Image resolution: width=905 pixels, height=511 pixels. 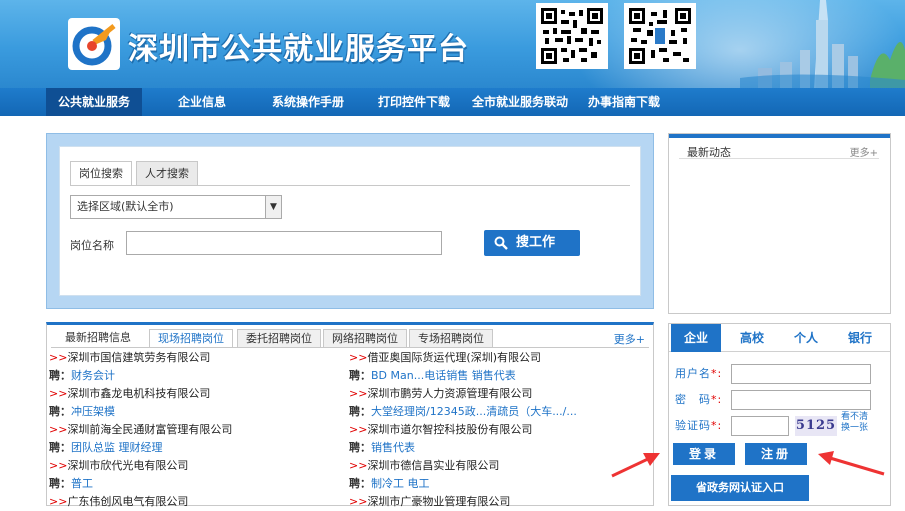 I want to click on list-item: 聘：财务会计, so click(x=194, y=376).